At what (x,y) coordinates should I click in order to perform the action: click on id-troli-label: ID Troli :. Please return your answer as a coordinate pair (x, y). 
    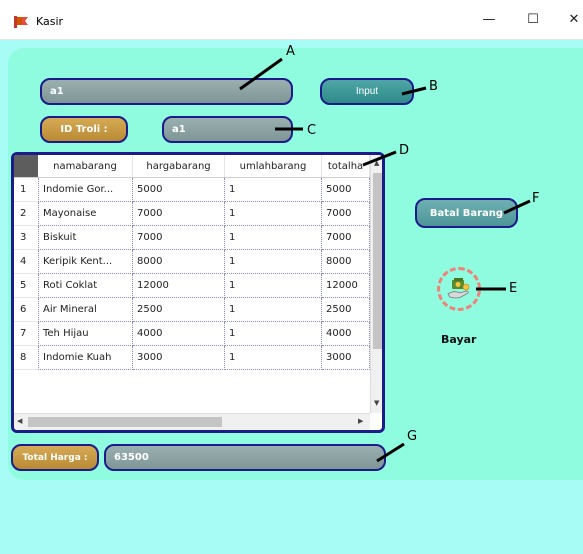
    Looking at the image, I should click on (84, 129).